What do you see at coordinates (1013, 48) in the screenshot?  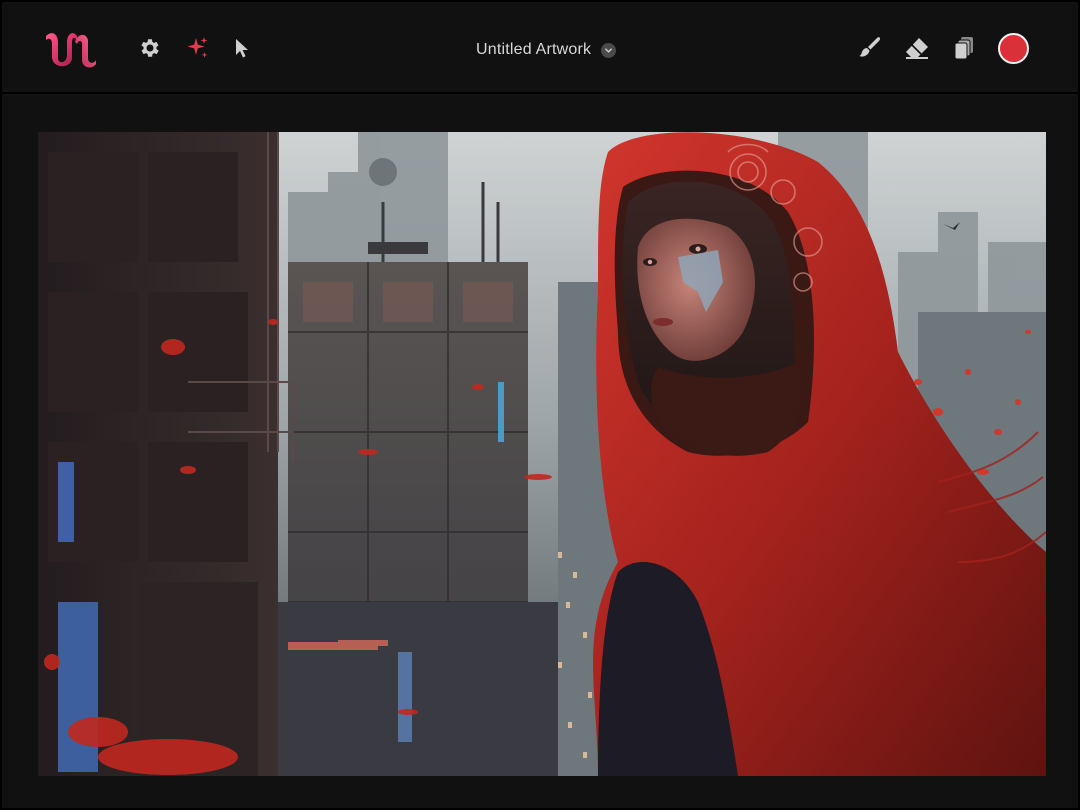 I see `color-picker-swatch` at bounding box center [1013, 48].